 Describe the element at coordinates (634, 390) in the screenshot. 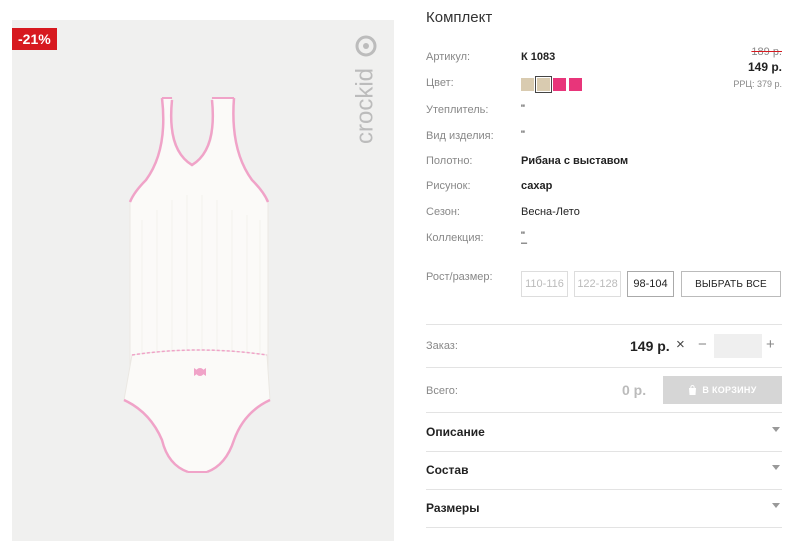

I see `total-value: 0 р.` at that location.